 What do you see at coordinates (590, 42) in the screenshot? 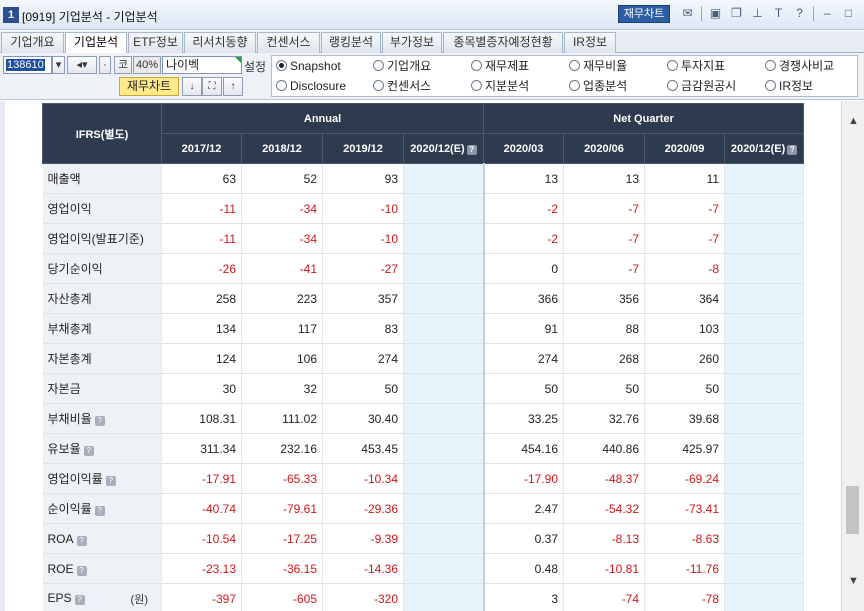
I see `tab-ir-info: IR정보` at bounding box center [590, 42].